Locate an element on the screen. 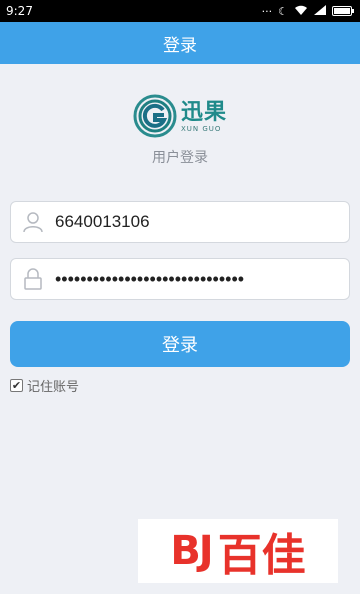 This screenshot has height=594, width=360. page-title: 登录 is located at coordinates (180, 45).